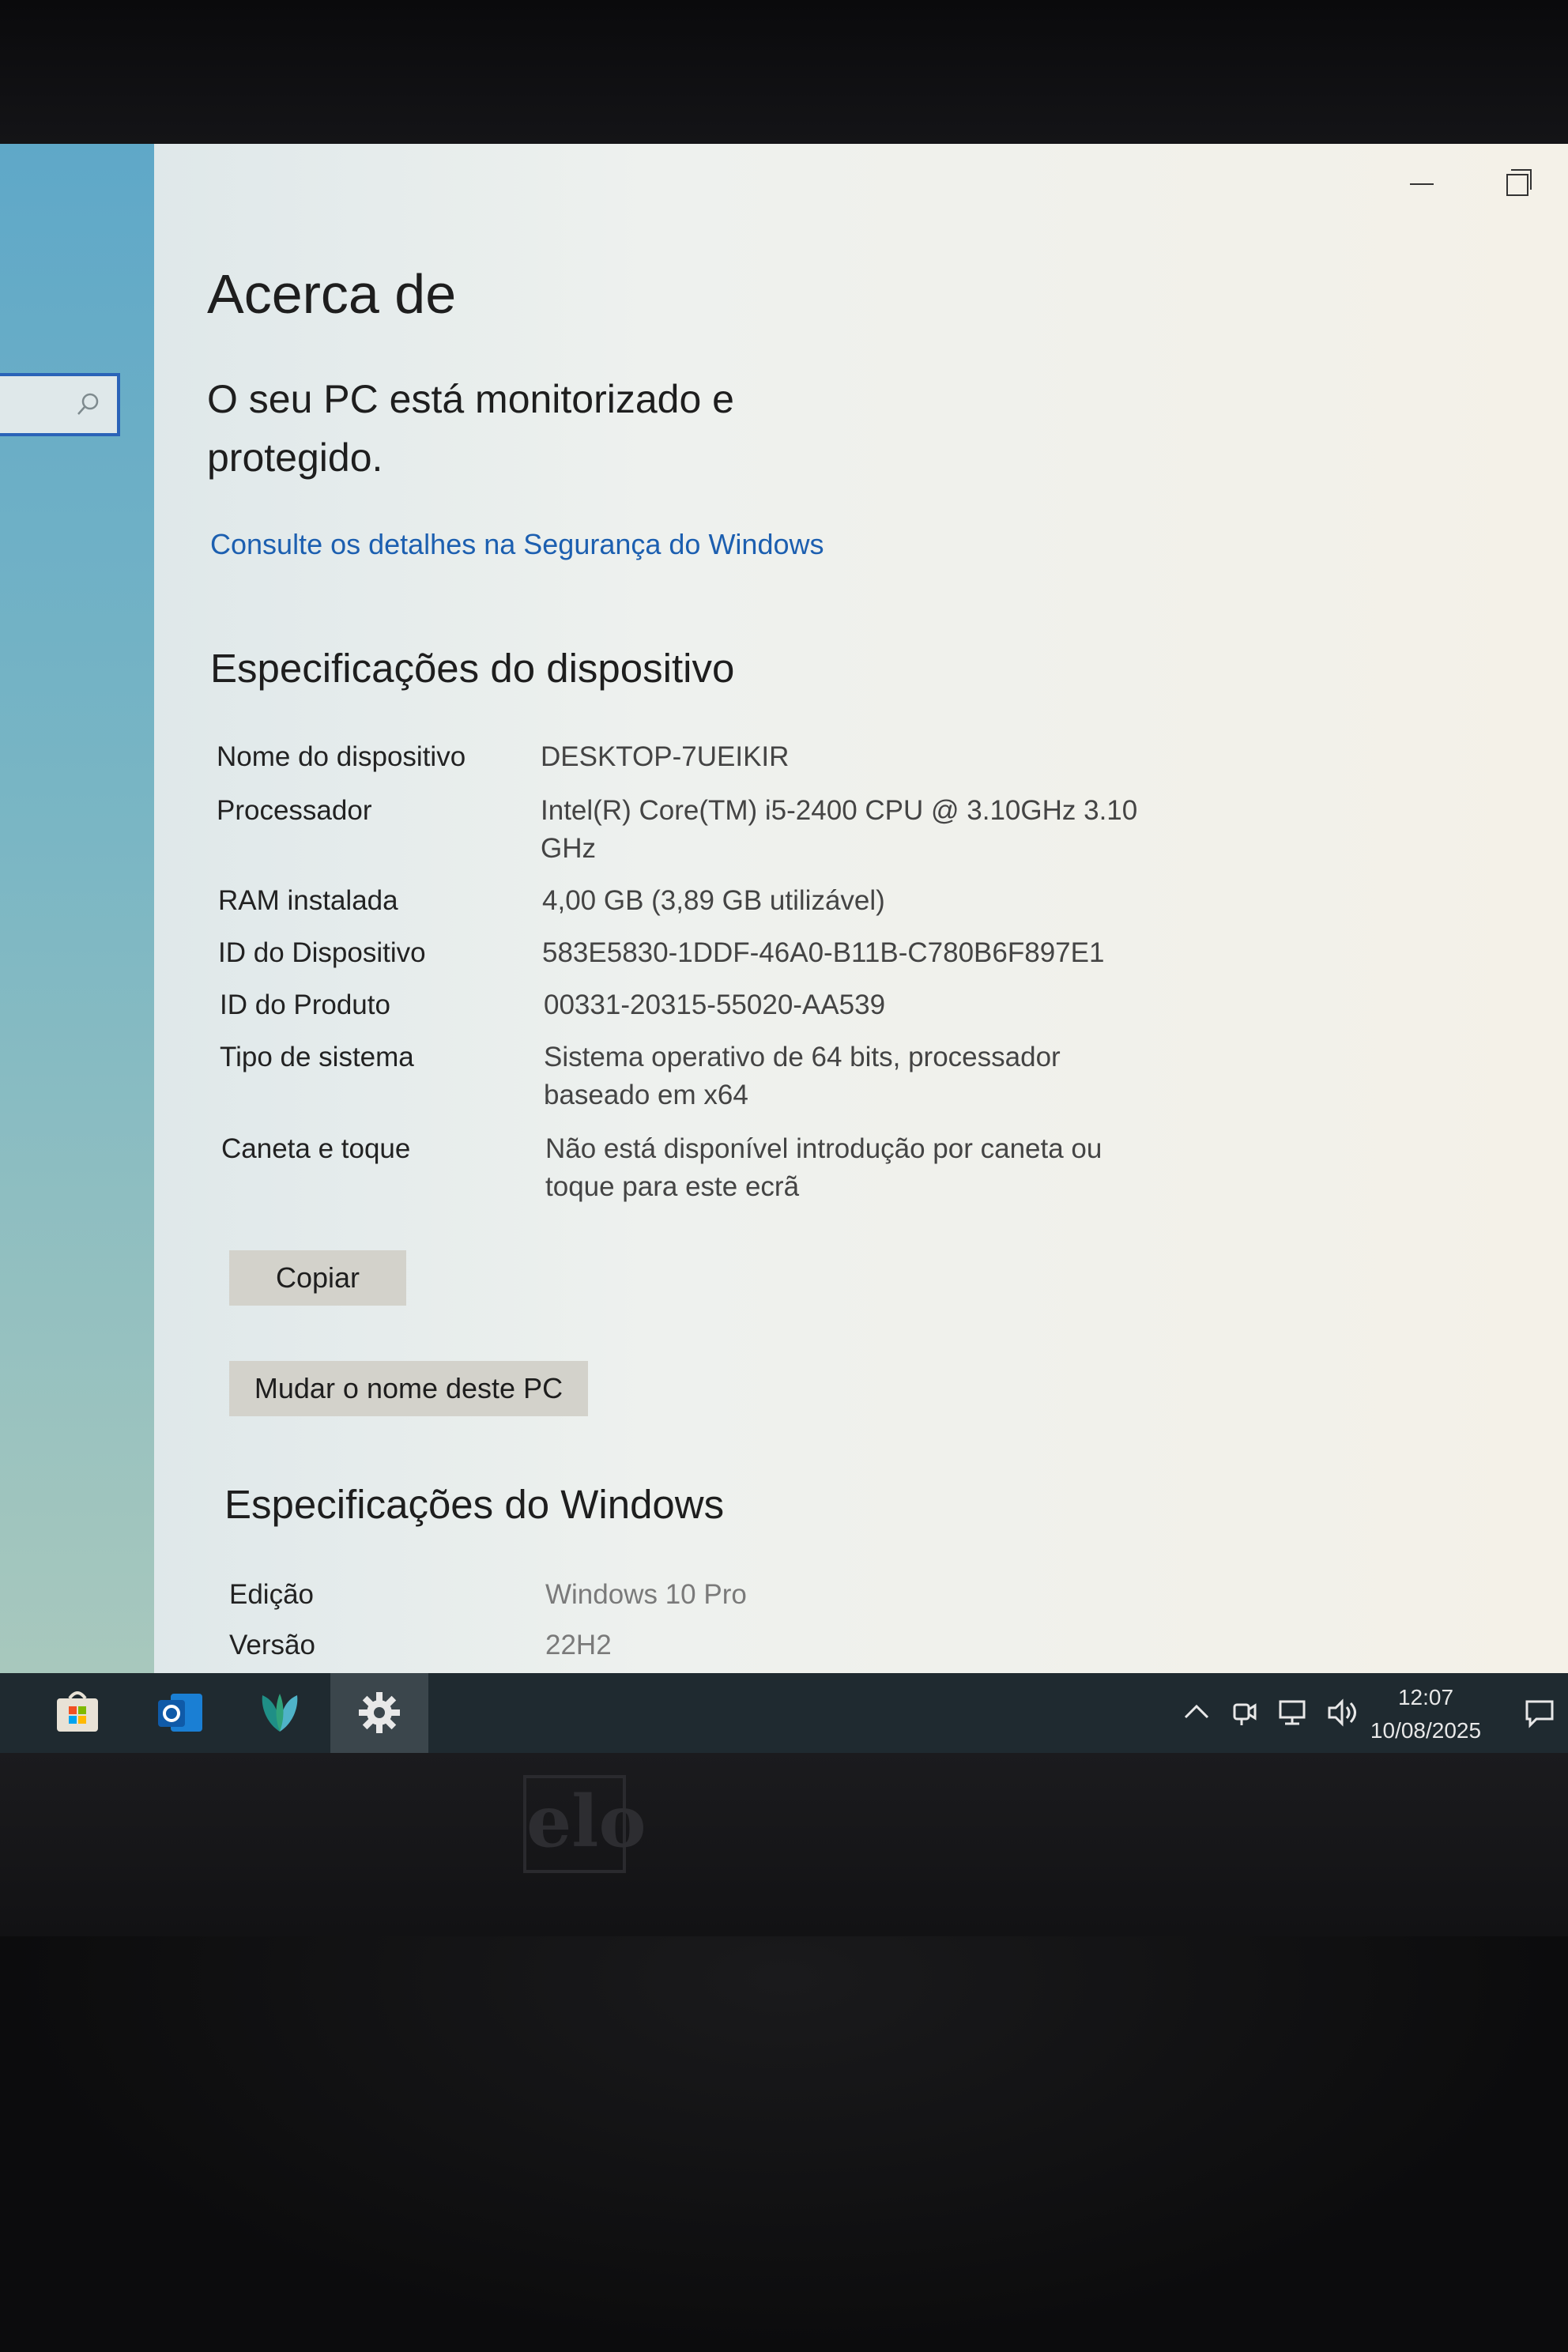 Image resolution: width=1568 pixels, height=2352 pixels. I want to click on spec-label: Versão, so click(272, 1645).